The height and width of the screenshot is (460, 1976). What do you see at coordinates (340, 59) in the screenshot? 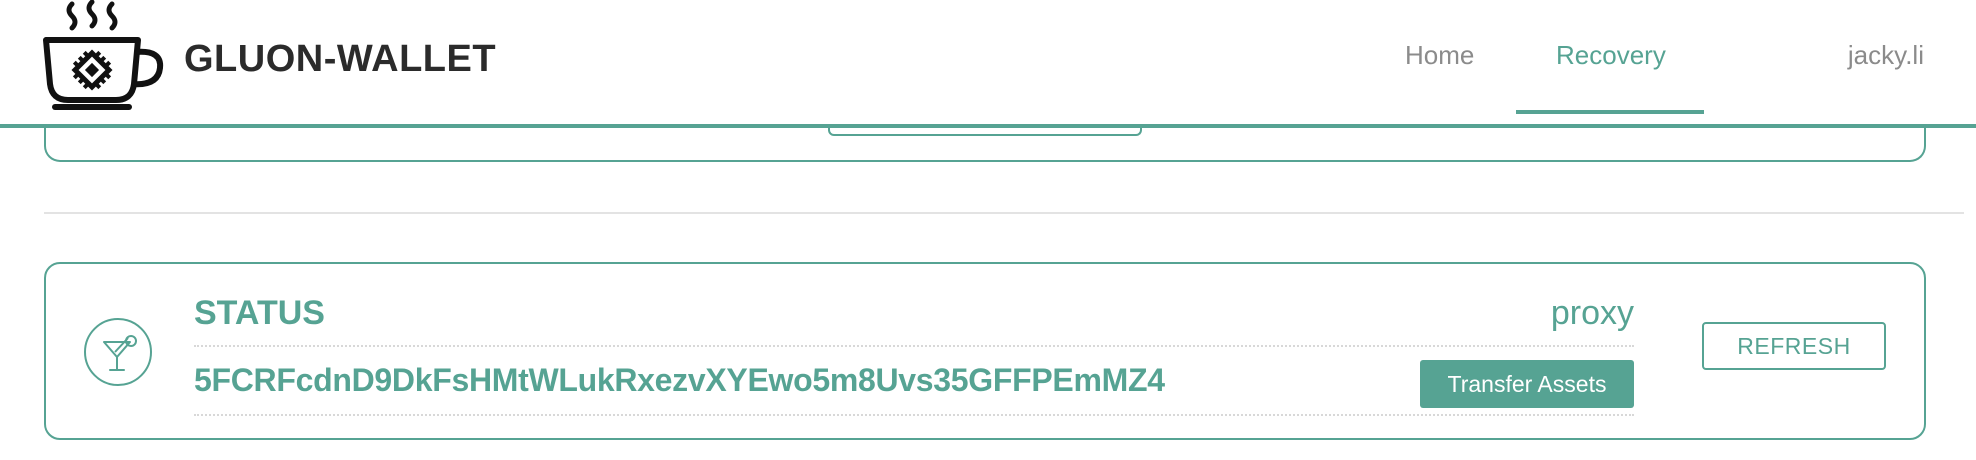
I see `brand-title: GLUON-WALLET` at bounding box center [340, 59].